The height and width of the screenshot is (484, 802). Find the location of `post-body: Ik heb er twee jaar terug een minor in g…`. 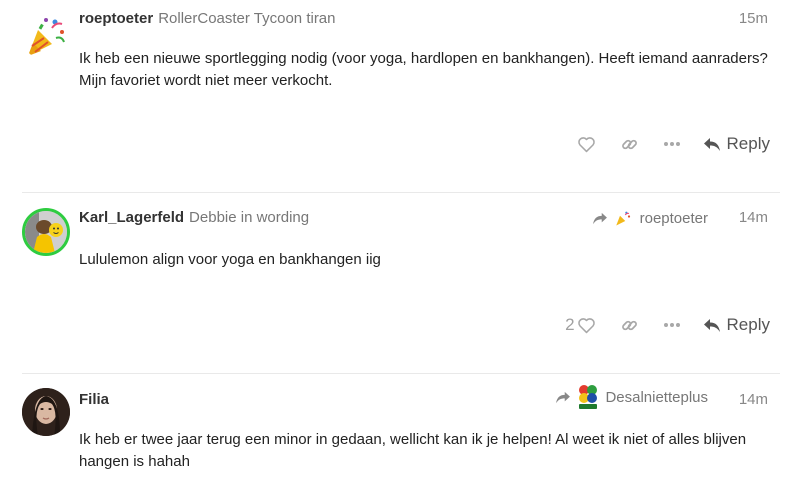

post-body: Ik heb er twee jaar terug een minor in g… is located at coordinates (413, 450).